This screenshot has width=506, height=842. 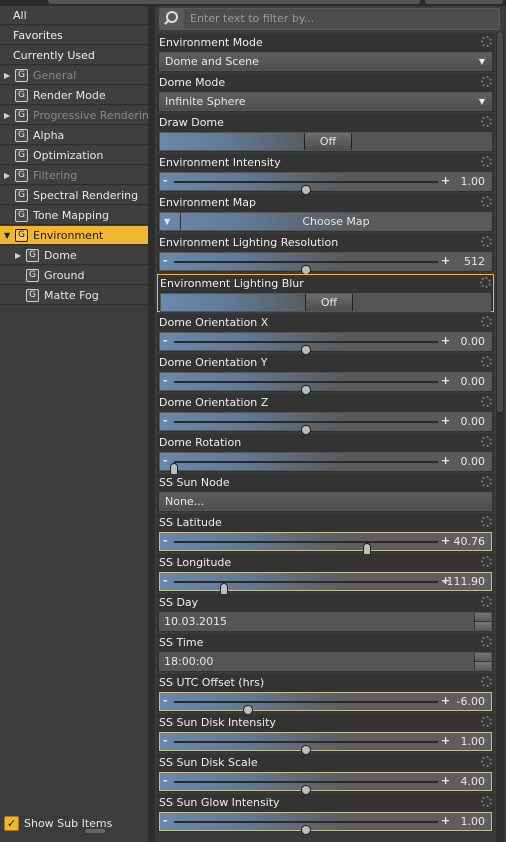 I want to click on slider-dome-orientation-y: - +0.00, so click(x=325, y=383).